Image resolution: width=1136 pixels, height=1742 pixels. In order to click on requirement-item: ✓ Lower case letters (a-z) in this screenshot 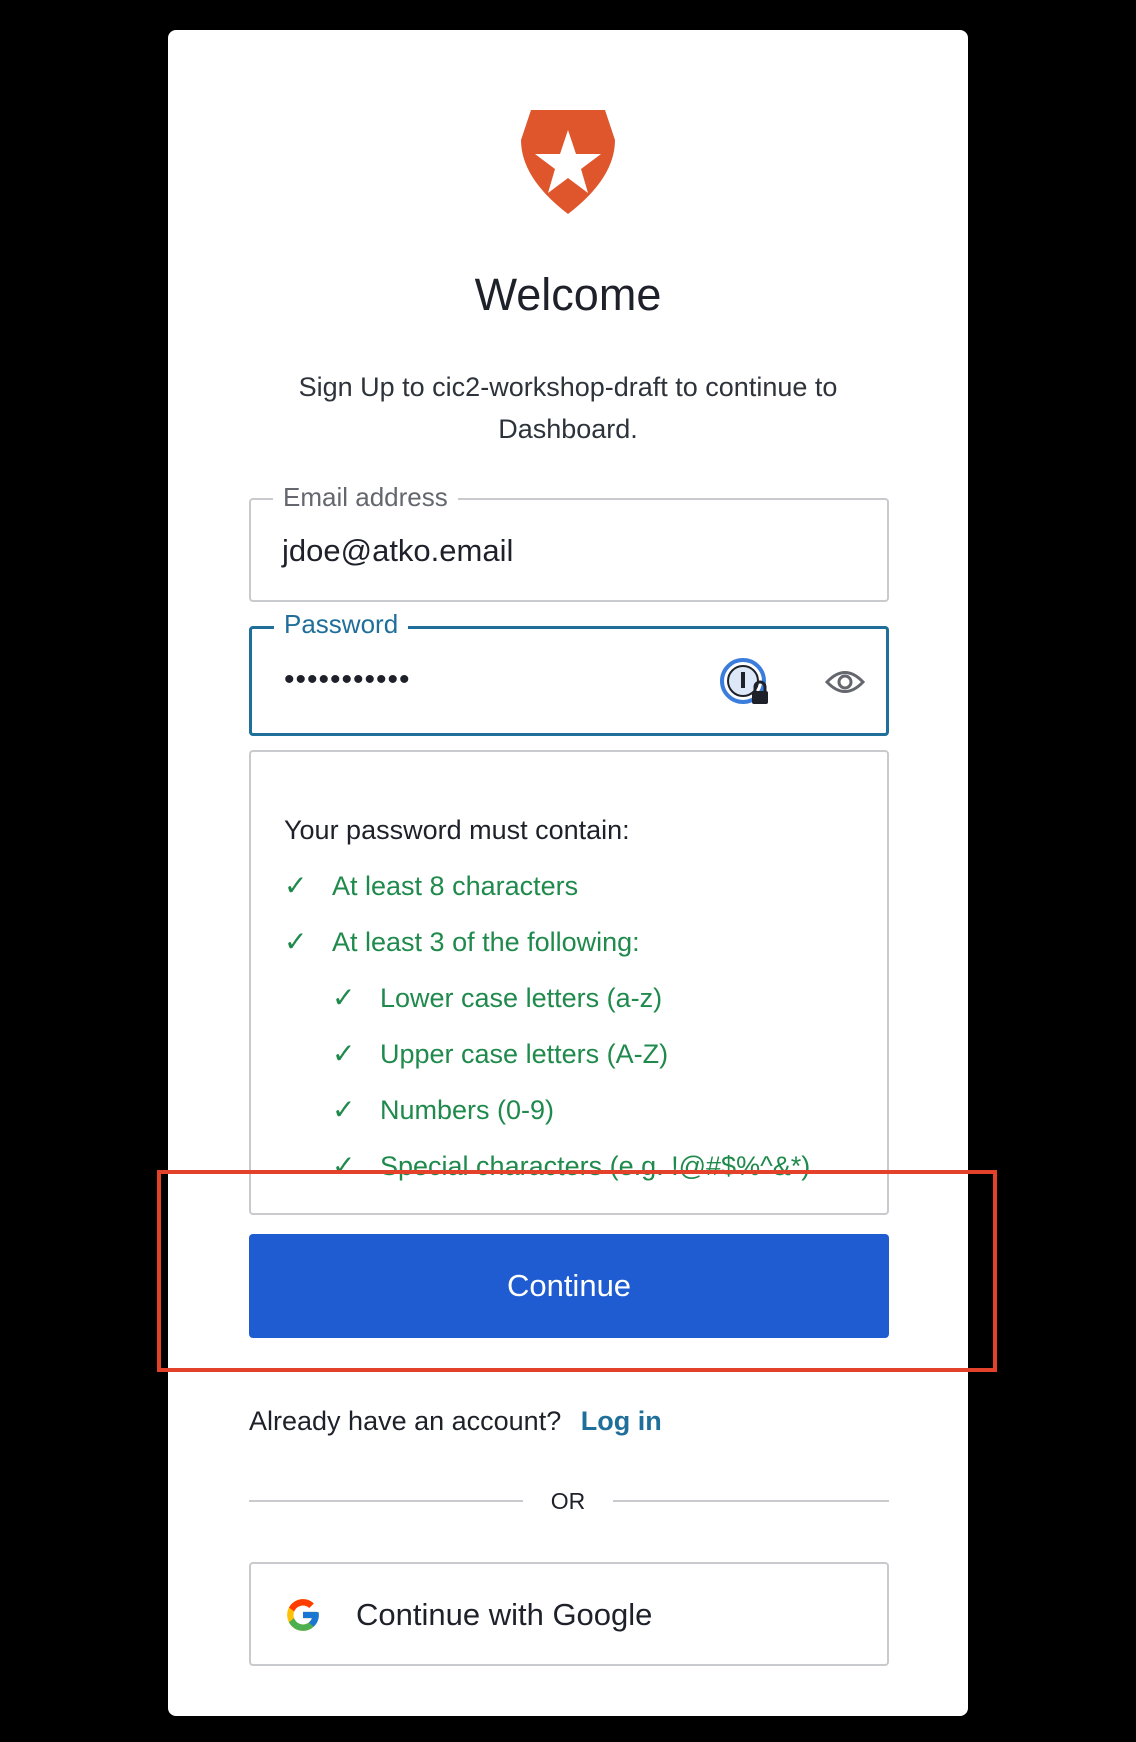, I will do `click(497, 998)`.